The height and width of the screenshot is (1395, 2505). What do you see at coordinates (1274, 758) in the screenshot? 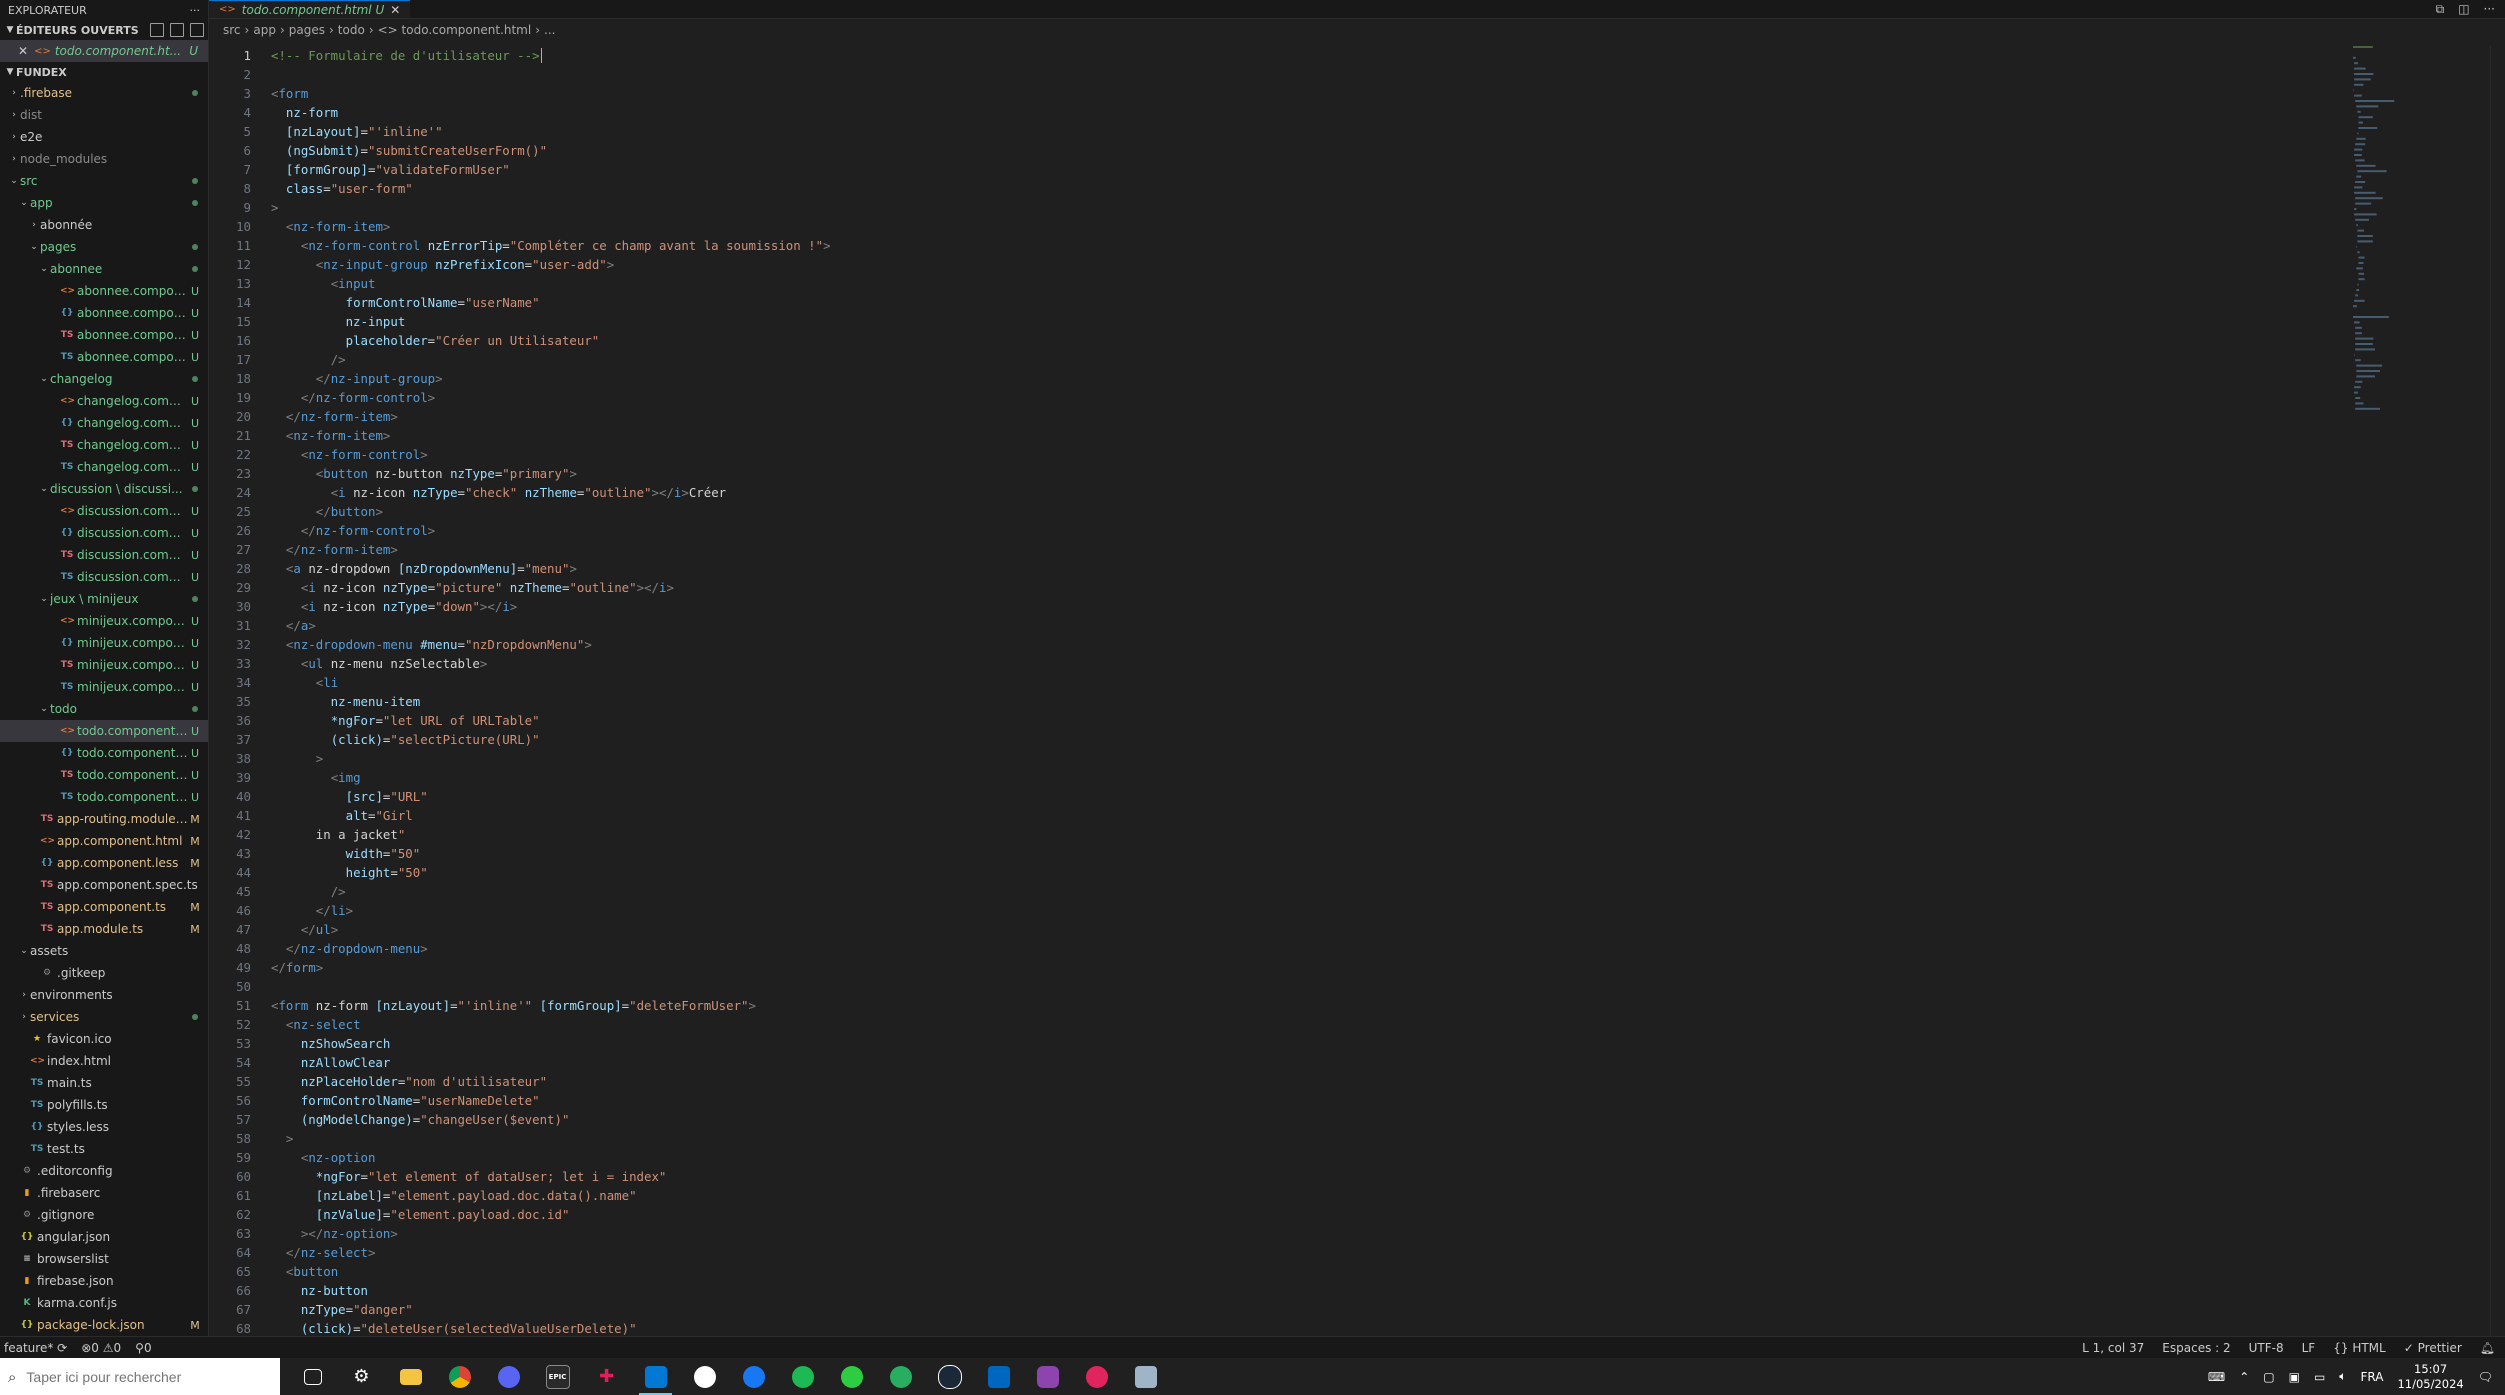
I see `code-line: 38 >` at bounding box center [1274, 758].